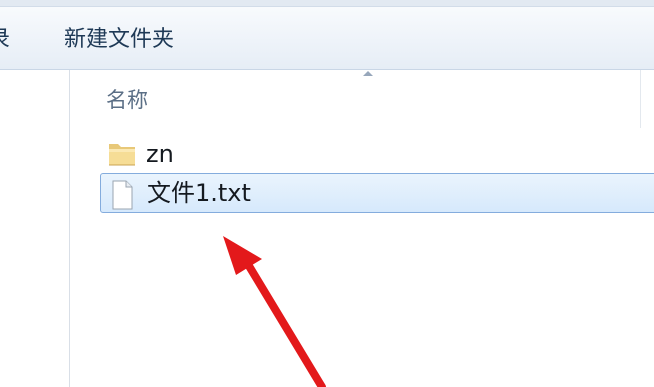  What do you see at coordinates (35, 228) in the screenshot?
I see `navigation-pane` at bounding box center [35, 228].